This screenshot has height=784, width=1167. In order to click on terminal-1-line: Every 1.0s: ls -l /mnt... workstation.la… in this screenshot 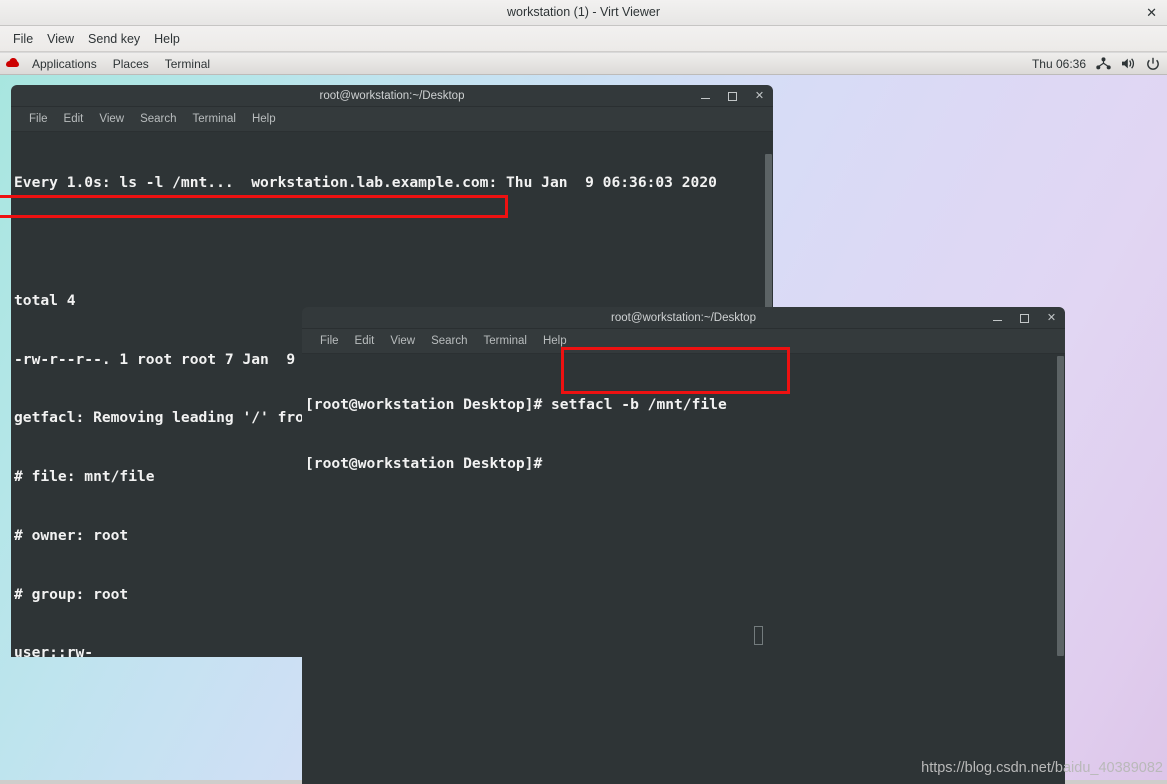, I will do `click(365, 183)`.